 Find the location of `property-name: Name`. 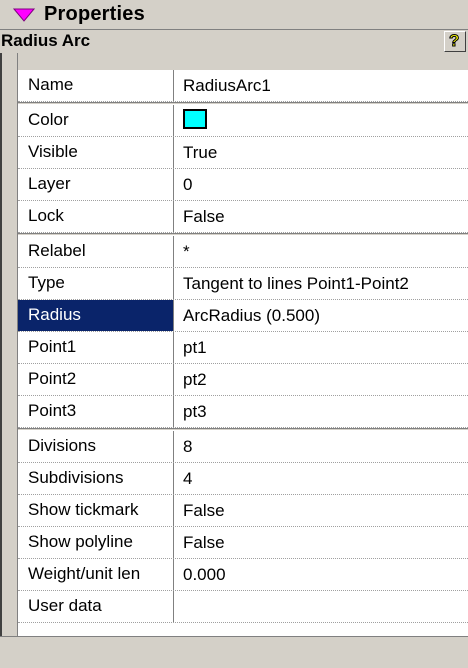

property-name: Name is located at coordinates (96, 85).